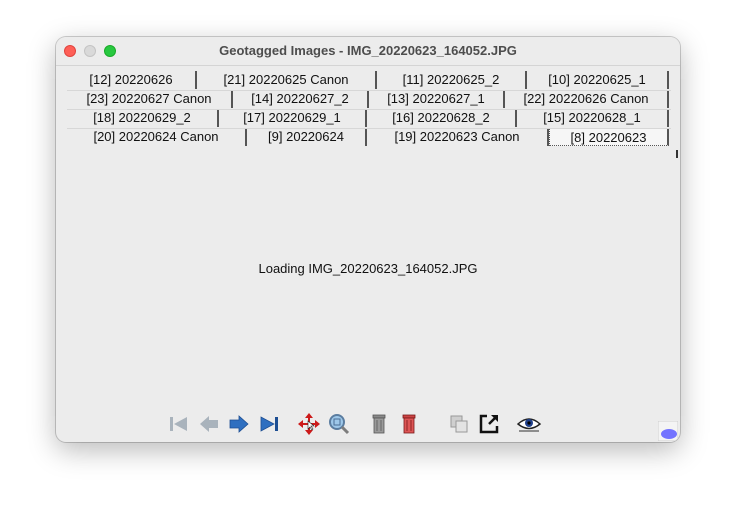 The image size is (736, 518). Describe the element at coordinates (309, 424) in the screenshot. I see `move-icon` at that location.